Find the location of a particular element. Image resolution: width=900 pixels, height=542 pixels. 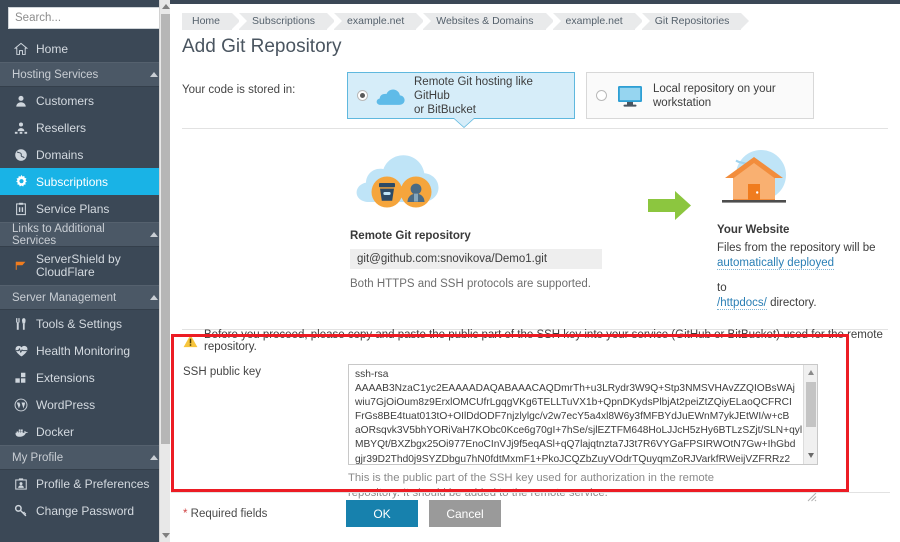

divider-footer is located at coordinates (530, 492).